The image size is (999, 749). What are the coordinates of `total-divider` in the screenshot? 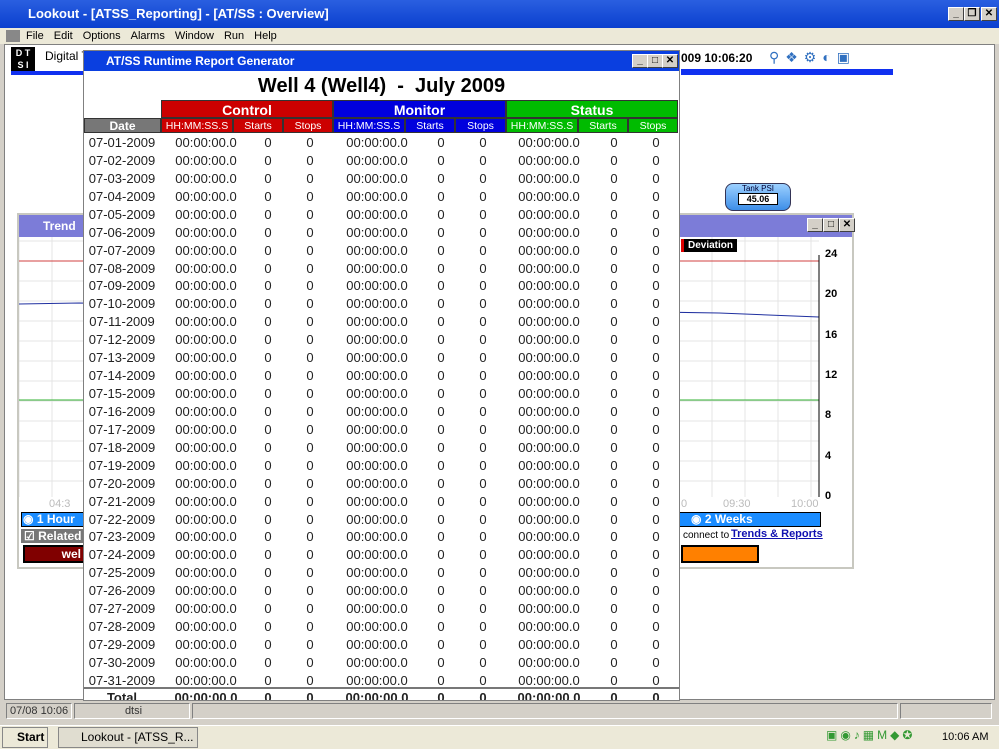 It's located at (381, 688).